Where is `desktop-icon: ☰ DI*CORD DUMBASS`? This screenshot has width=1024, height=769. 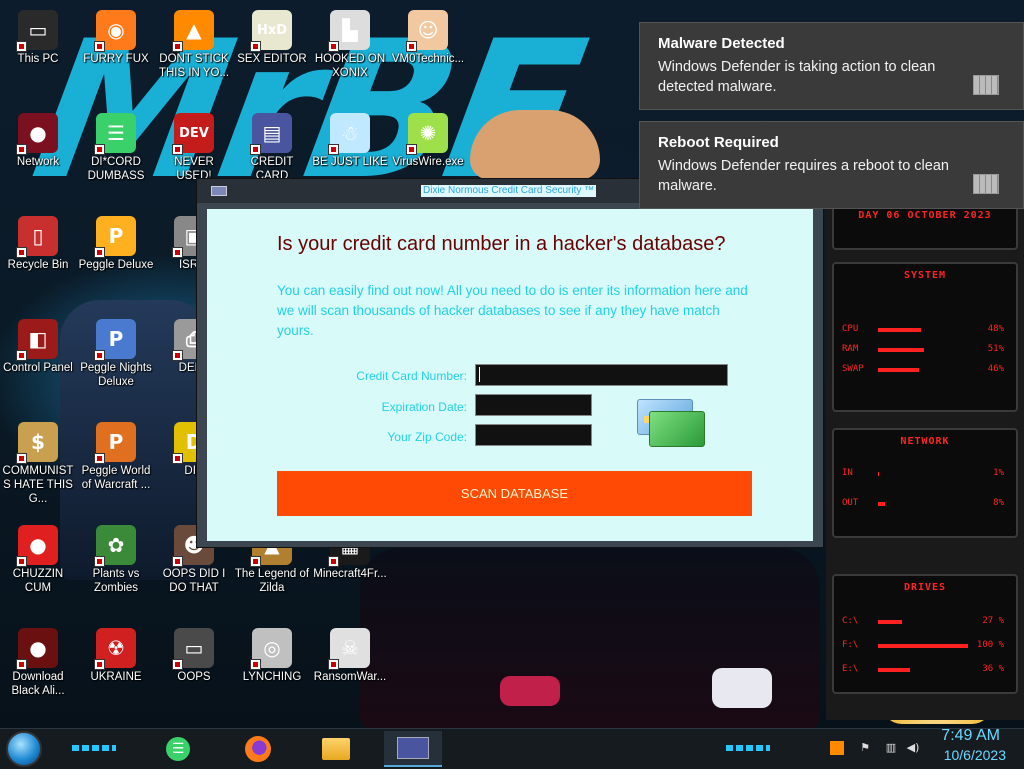
desktop-icon: ☰ DI*CORD DUMBASS is located at coordinates (116, 157).